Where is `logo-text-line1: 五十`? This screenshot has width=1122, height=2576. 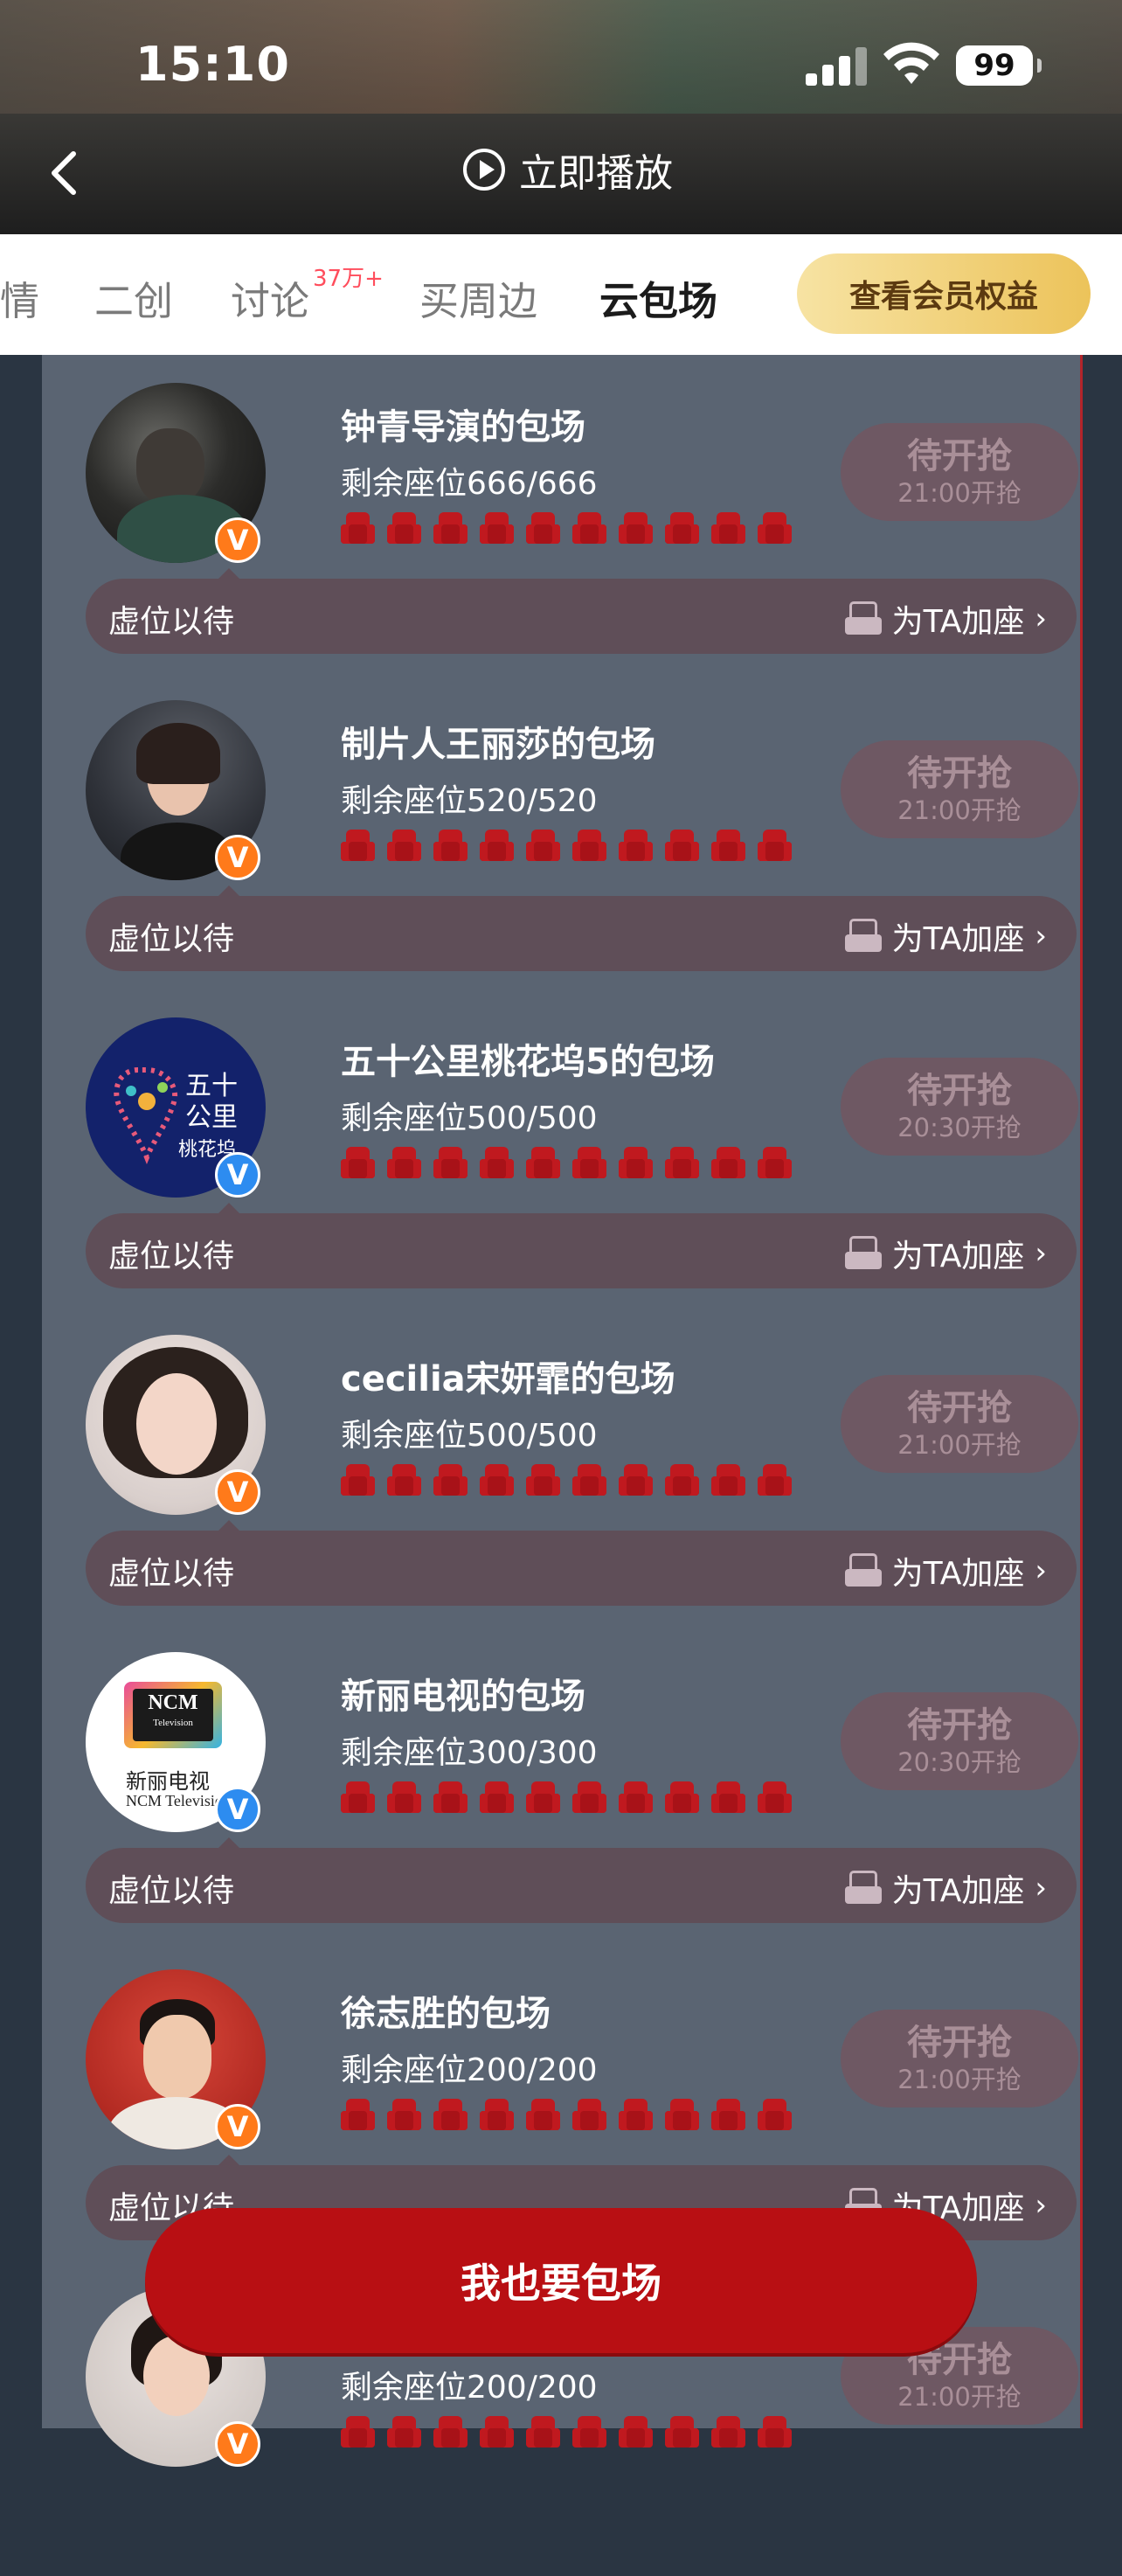 logo-text-line1: 五十 is located at coordinates (211, 1086).